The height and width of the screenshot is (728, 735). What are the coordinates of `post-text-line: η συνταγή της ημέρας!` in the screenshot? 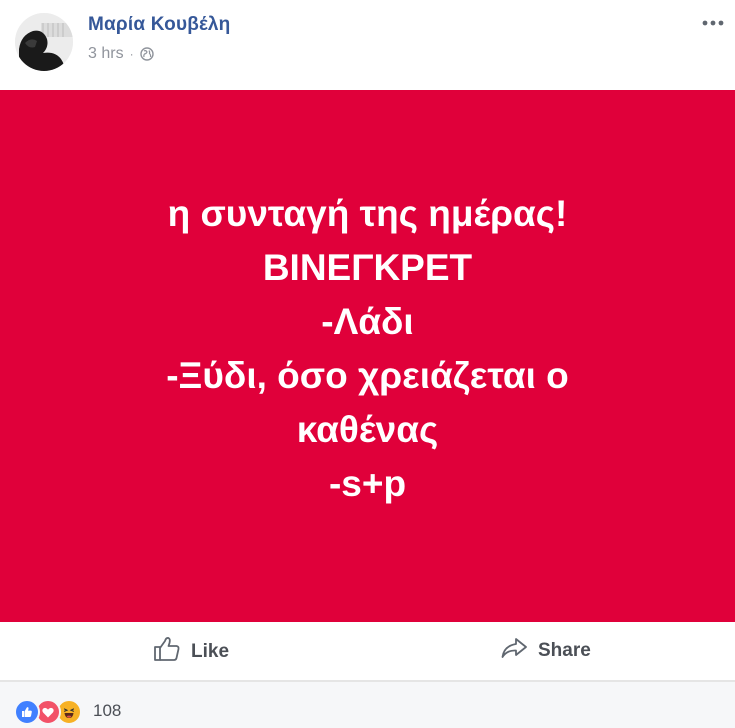 It's located at (367, 213).